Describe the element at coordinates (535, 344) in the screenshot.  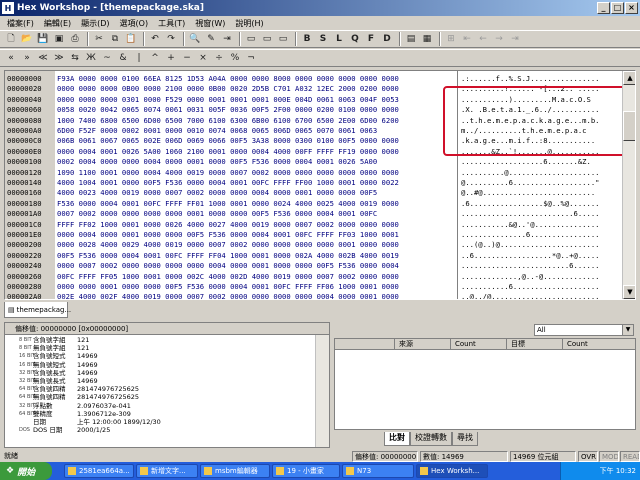
I see `col-header-target: 目標` at that location.